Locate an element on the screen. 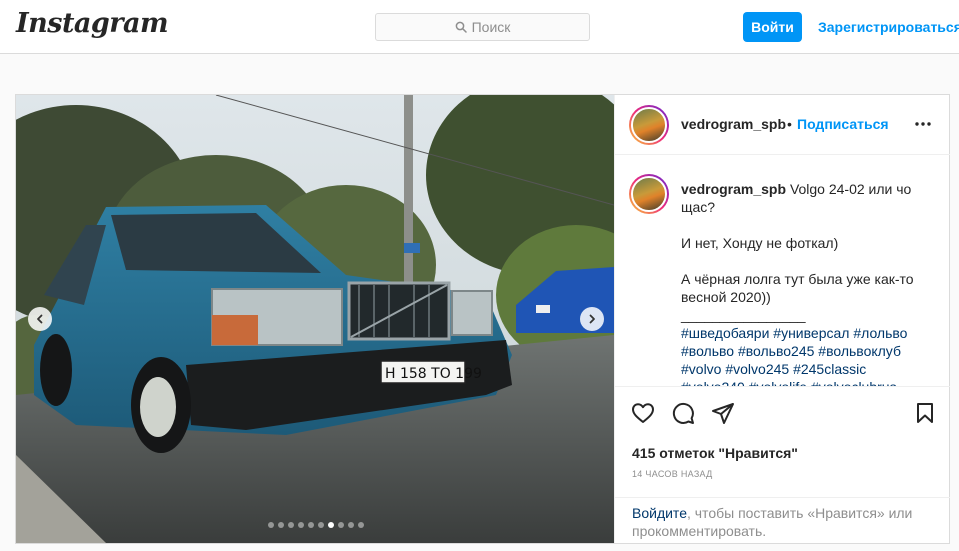 The width and height of the screenshot is (959, 551). caption-line: И нет, Хонду не фоткал) is located at coordinates (760, 243).